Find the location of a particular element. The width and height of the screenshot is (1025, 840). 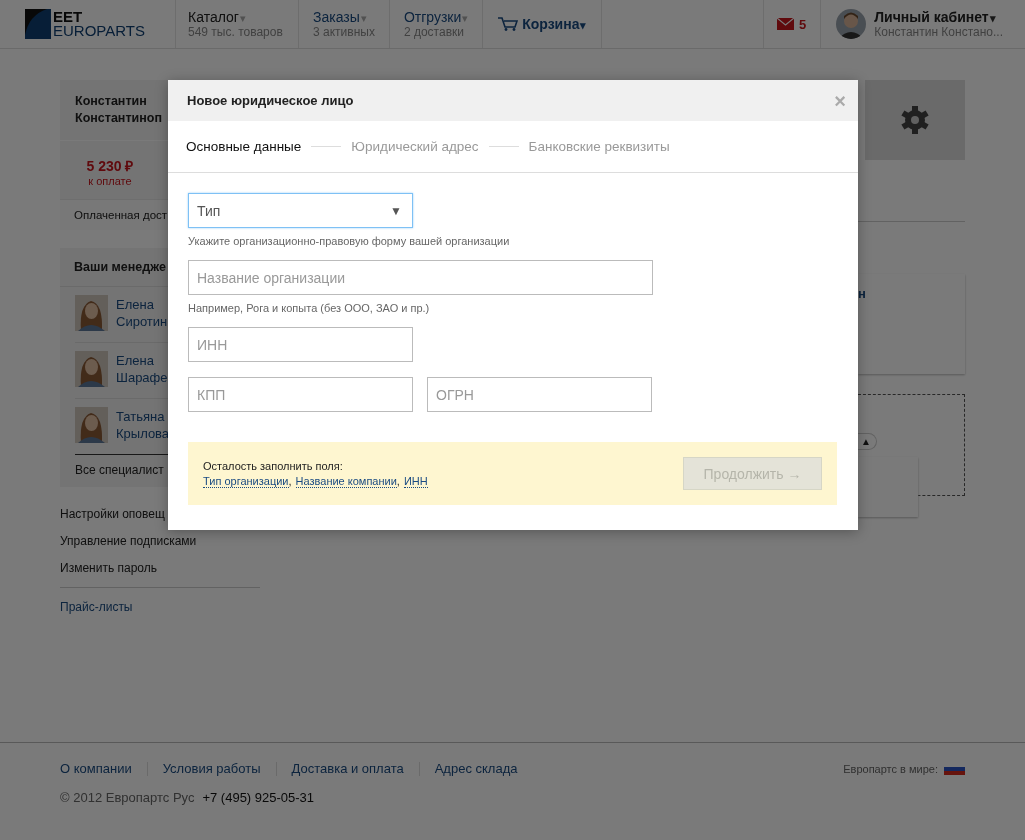

input-field: ИНН is located at coordinates (300, 344).